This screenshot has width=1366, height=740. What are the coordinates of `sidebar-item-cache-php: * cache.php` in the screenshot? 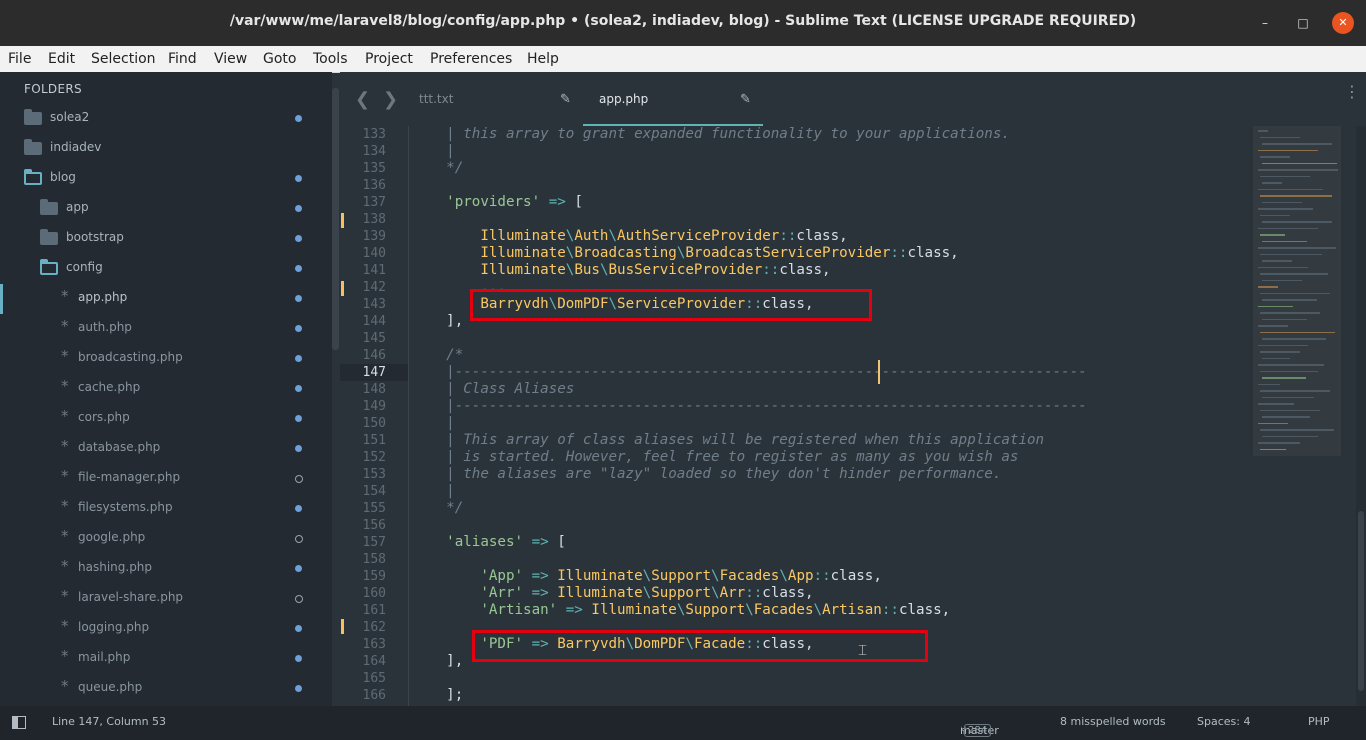 It's located at (166, 389).